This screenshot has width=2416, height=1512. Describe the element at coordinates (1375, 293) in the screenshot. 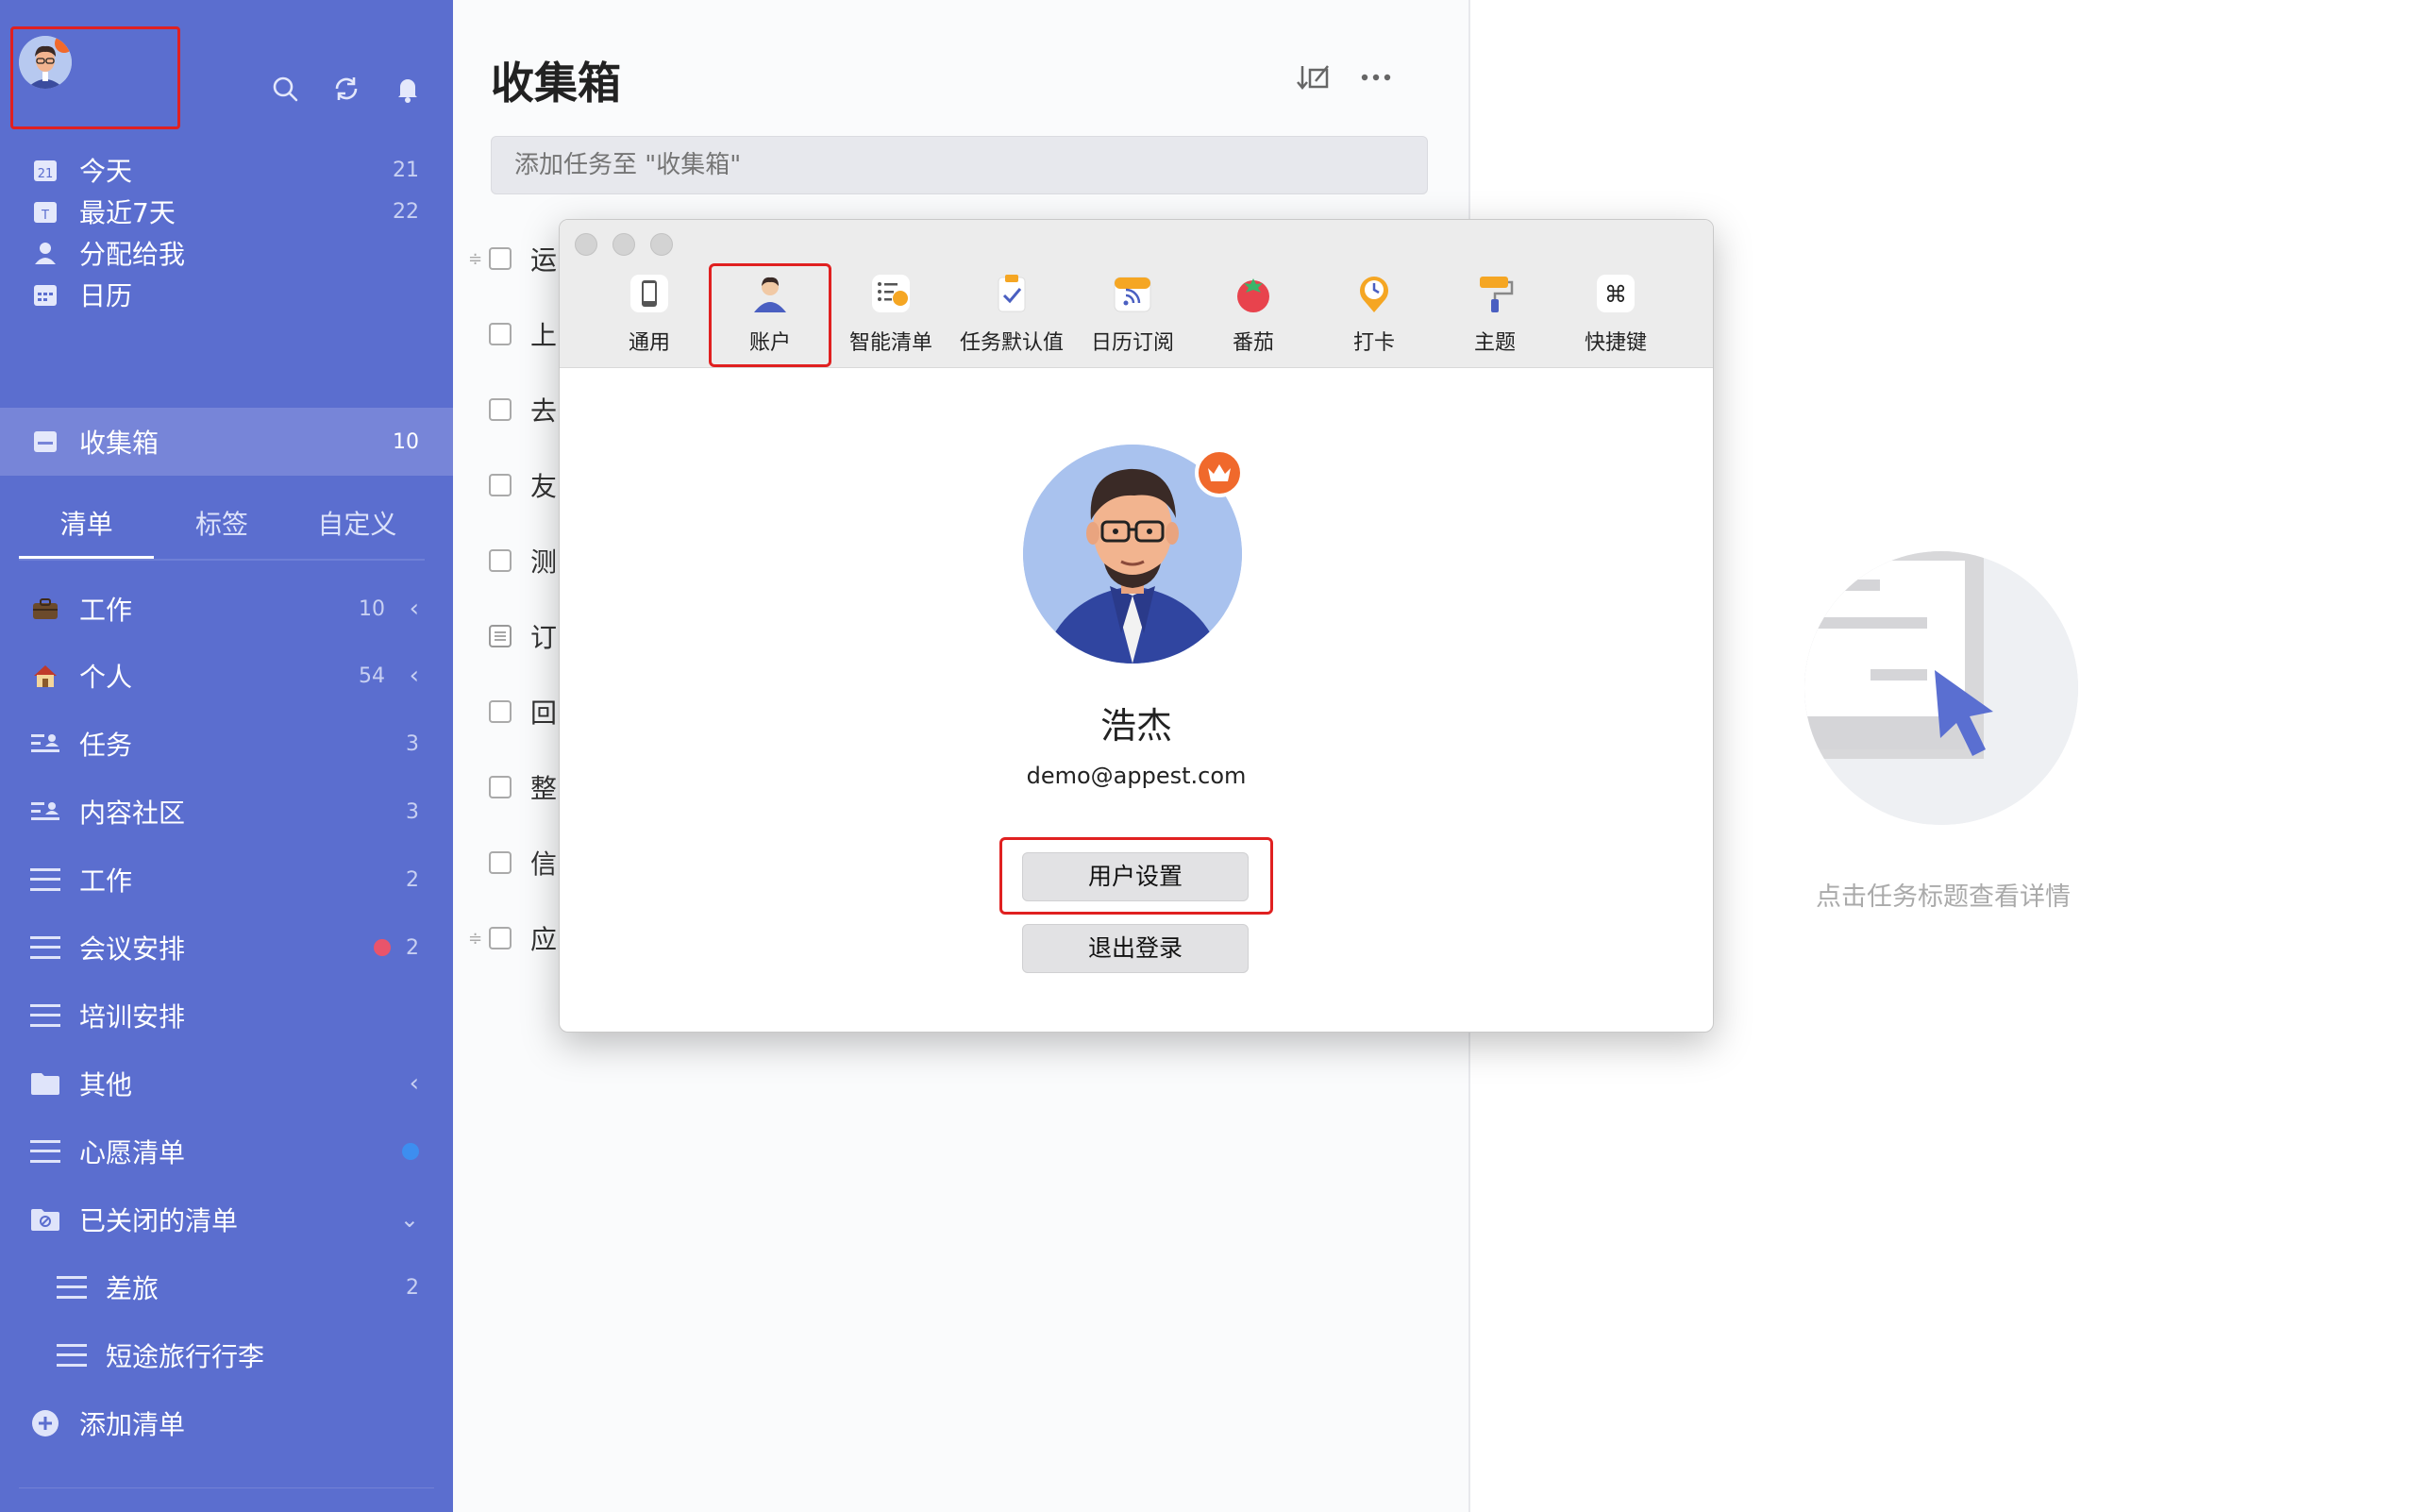

I see `clock-pin-icon` at that location.